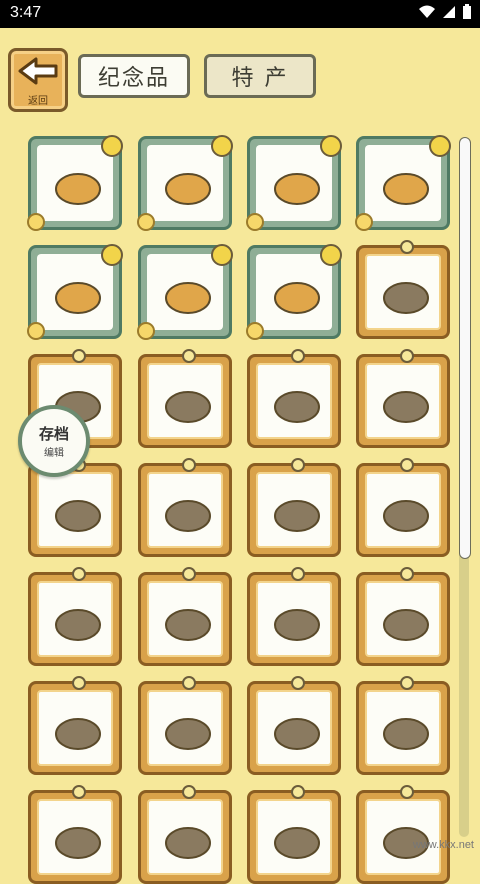 The height and width of the screenshot is (884, 480). What do you see at coordinates (465, 348) in the screenshot?
I see `scrollbar-thumb` at bounding box center [465, 348].